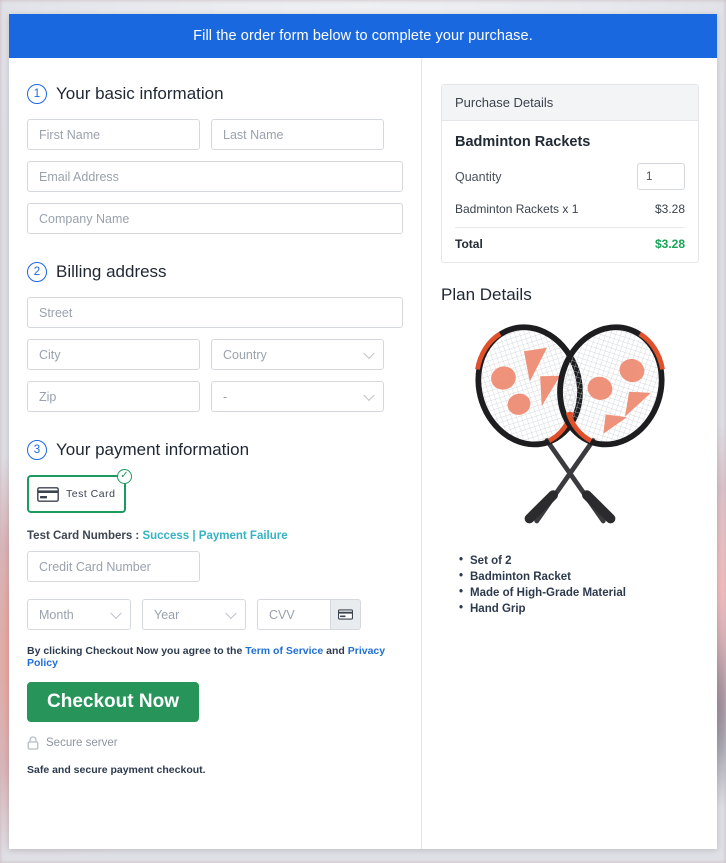 The image size is (726, 863). I want to click on credit-card-number-input: Credit Card Number, so click(113, 566).